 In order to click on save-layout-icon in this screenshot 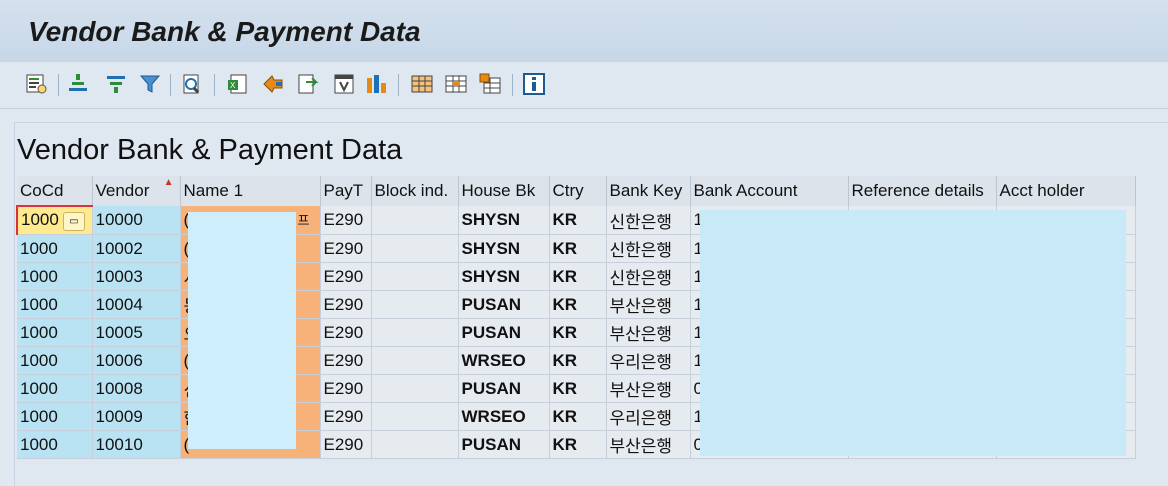, I will do `click(490, 84)`.